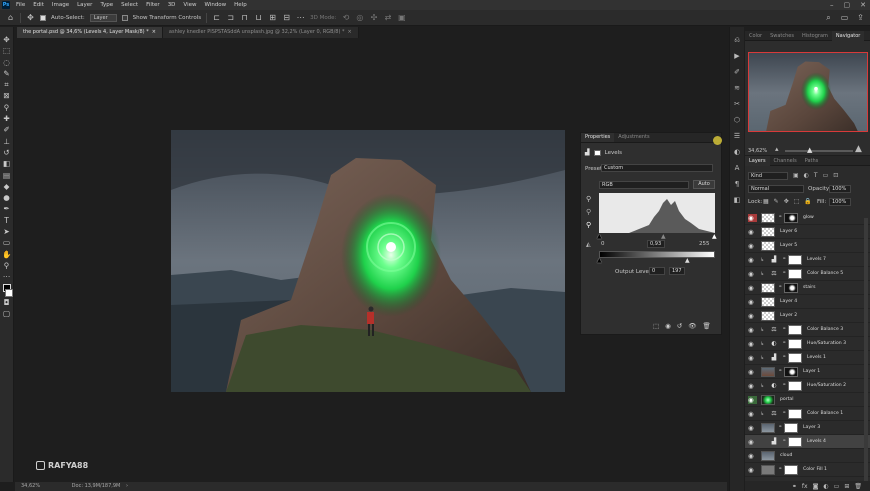 The image size is (870, 491). I want to click on eraser-tool-icon: ◧, so click(6, 164).